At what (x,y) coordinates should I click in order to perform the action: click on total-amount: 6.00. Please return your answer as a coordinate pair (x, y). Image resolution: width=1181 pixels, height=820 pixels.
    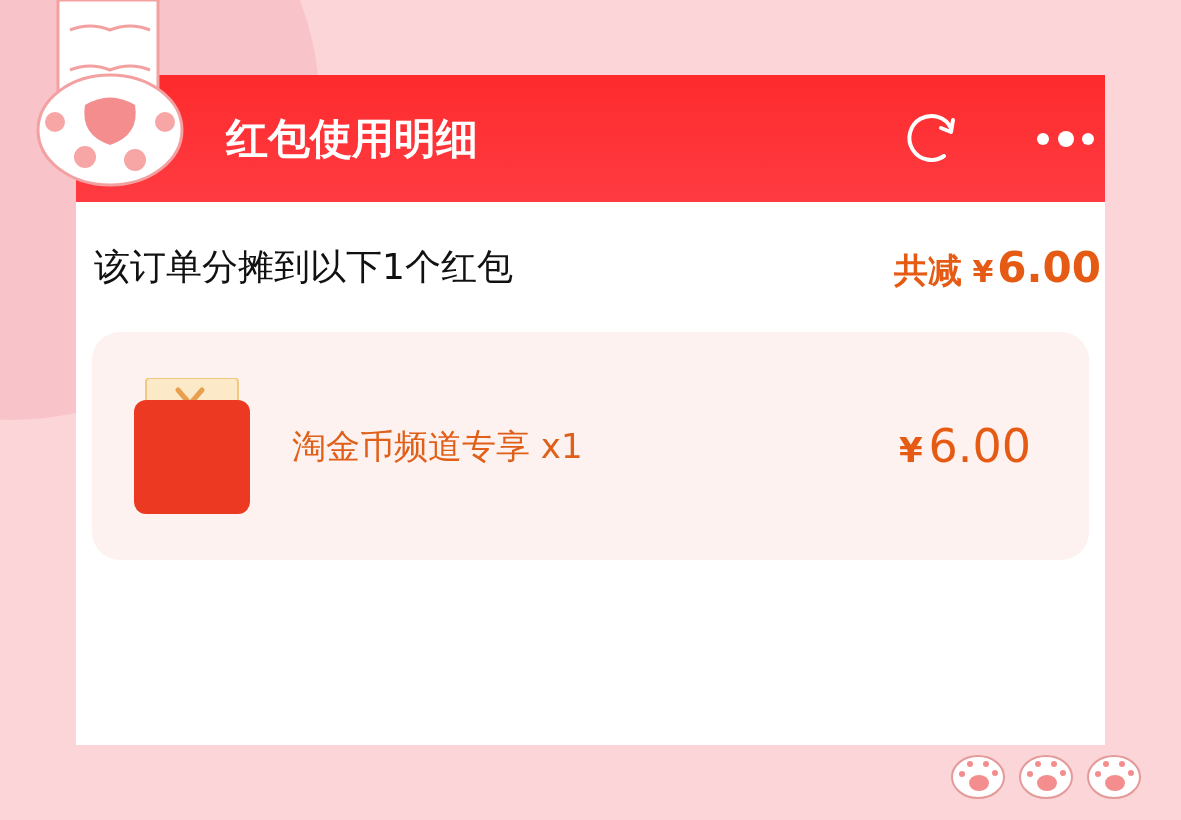
    Looking at the image, I should click on (1049, 267).